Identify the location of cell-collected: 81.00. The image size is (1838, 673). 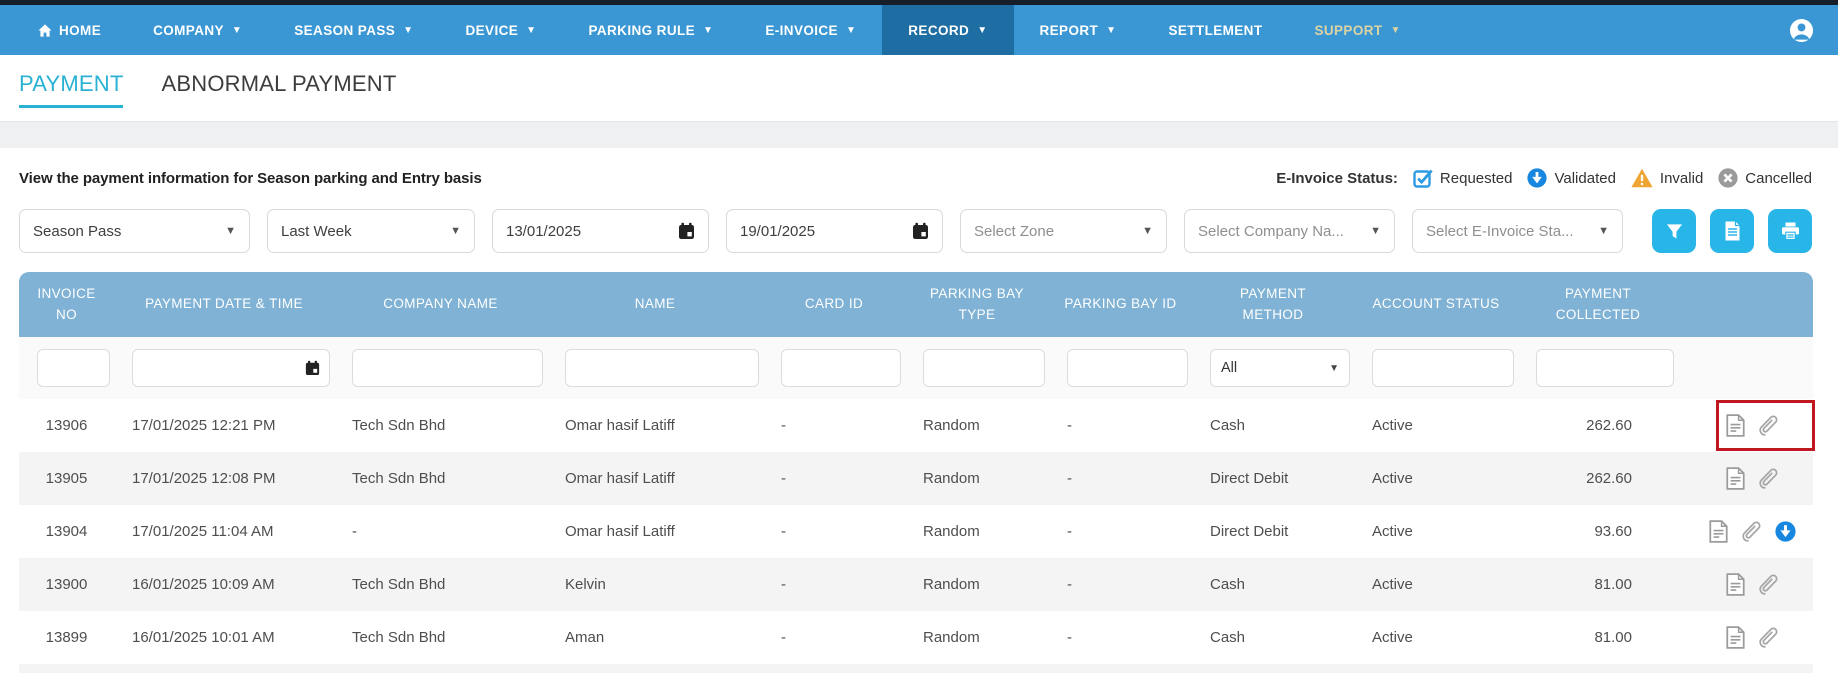
(1598, 584).